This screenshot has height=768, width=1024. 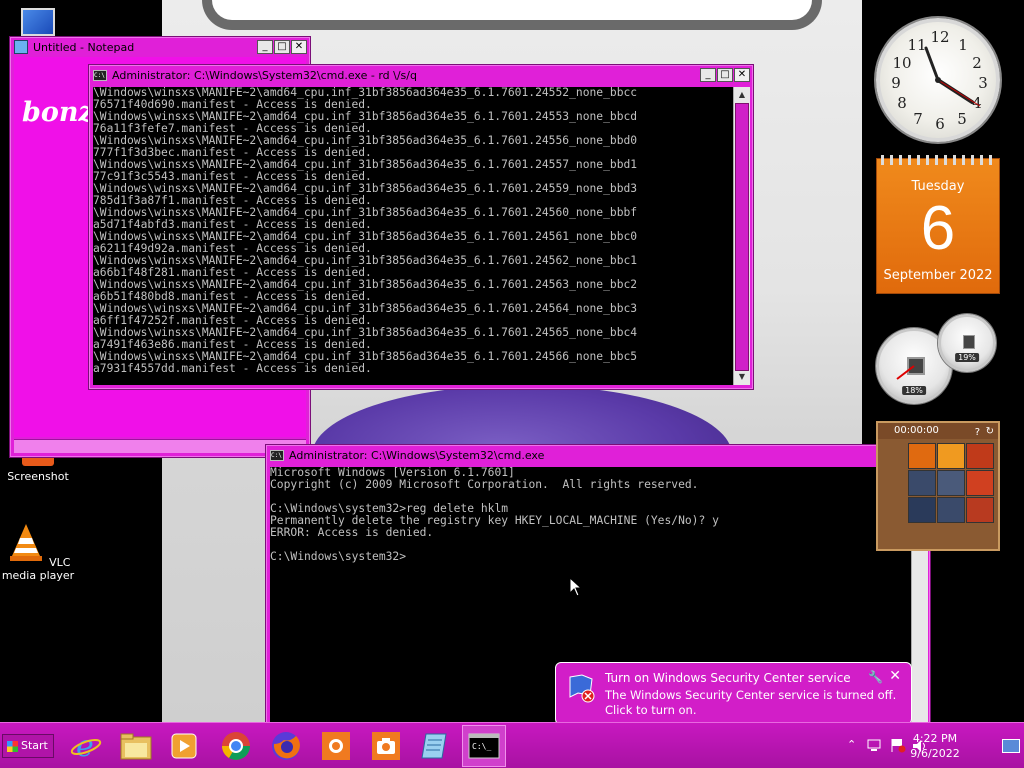 I want to click on console-line: C:\Windows\system32>, so click(x=338, y=556).